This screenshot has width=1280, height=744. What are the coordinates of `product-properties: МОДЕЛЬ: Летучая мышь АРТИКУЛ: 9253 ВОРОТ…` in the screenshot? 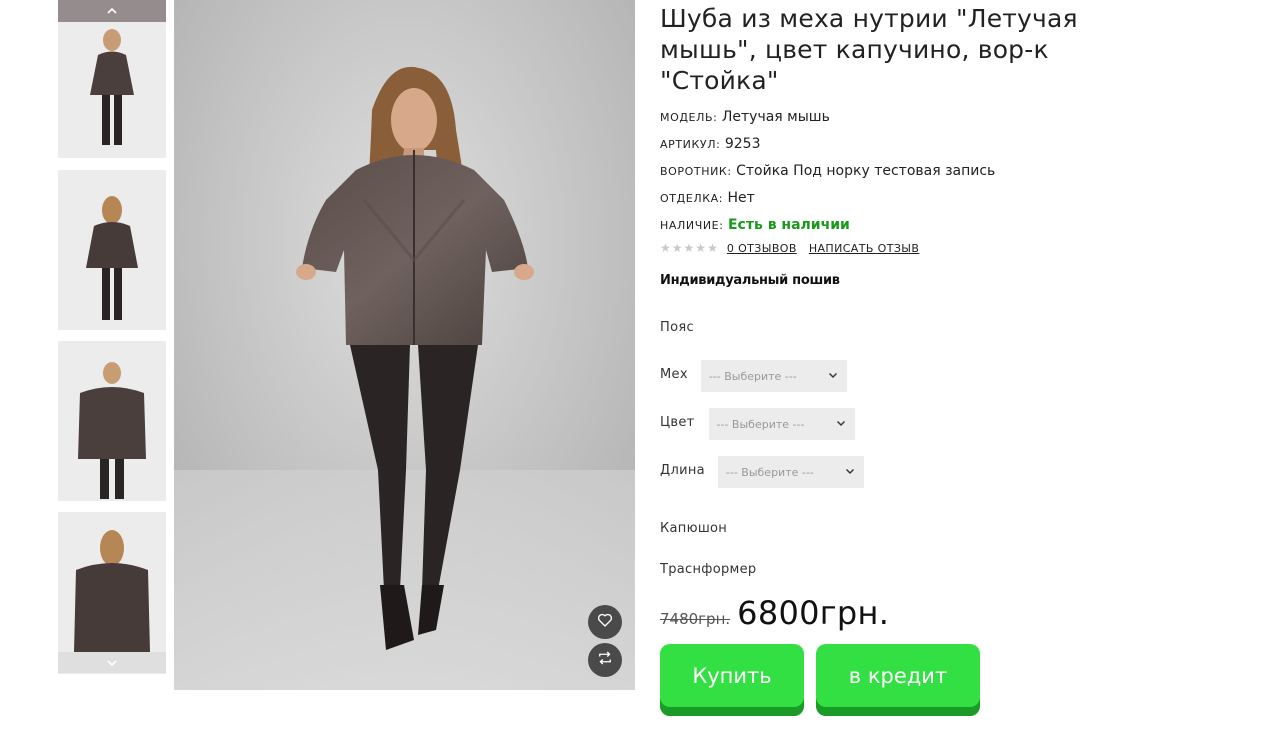 It's located at (940, 171).